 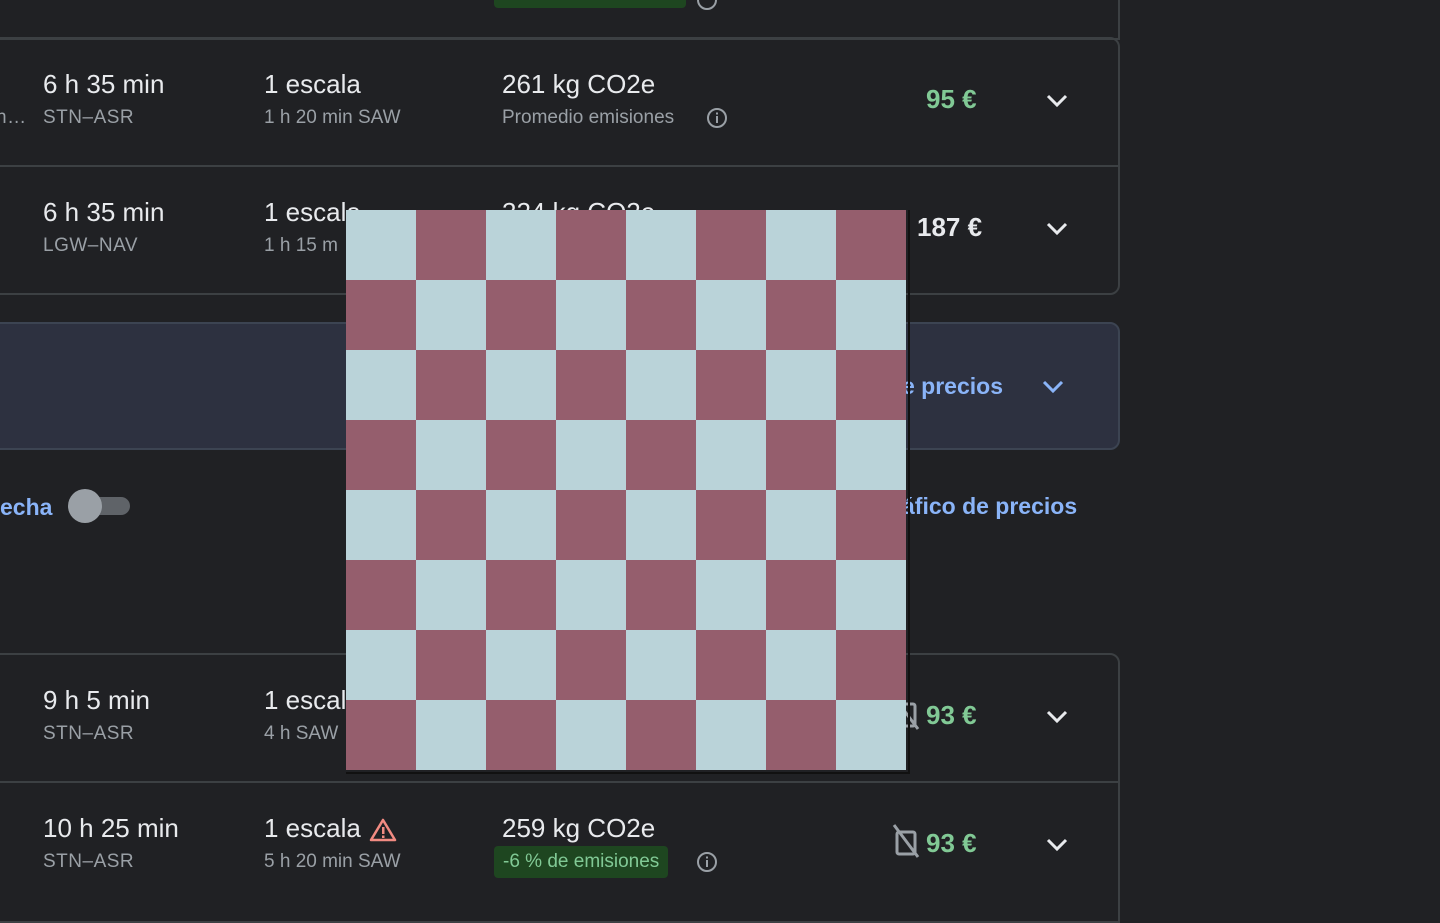 What do you see at coordinates (952, 386) in the screenshot?
I see `price-history-link: e precios` at bounding box center [952, 386].